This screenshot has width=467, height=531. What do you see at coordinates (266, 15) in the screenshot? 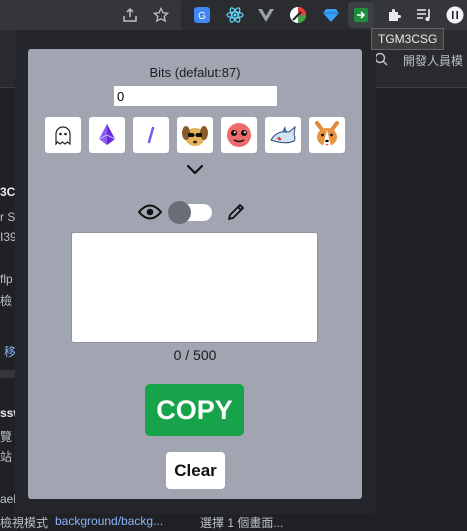
I see `vue-icon` at bounding box center [266, 15].